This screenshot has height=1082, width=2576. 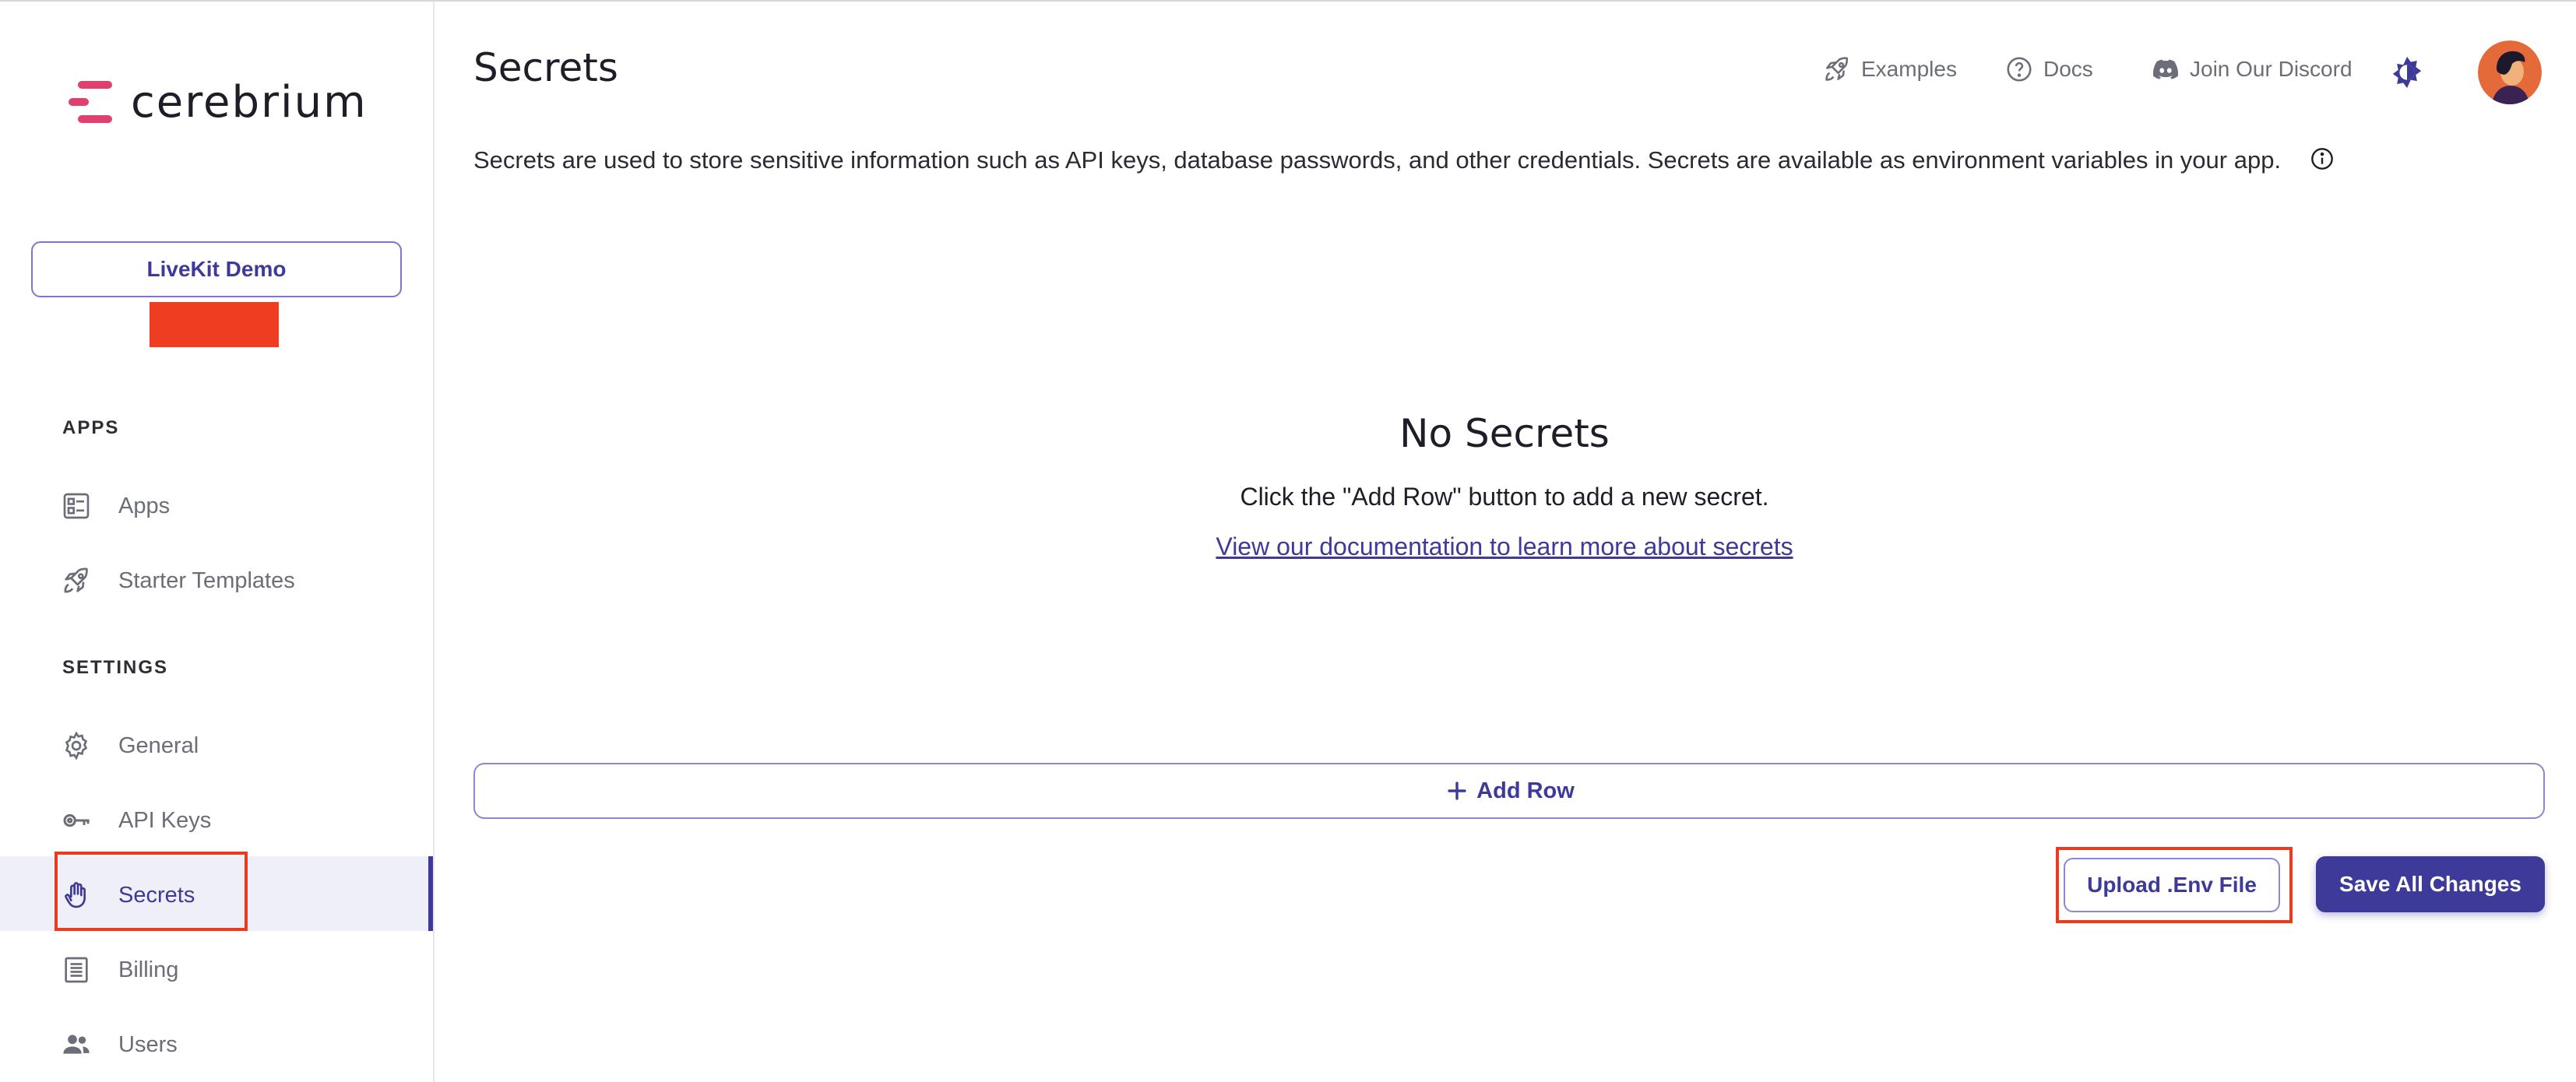 I want to click on brand-logo: cerebrium, so click(x=217, y=102).